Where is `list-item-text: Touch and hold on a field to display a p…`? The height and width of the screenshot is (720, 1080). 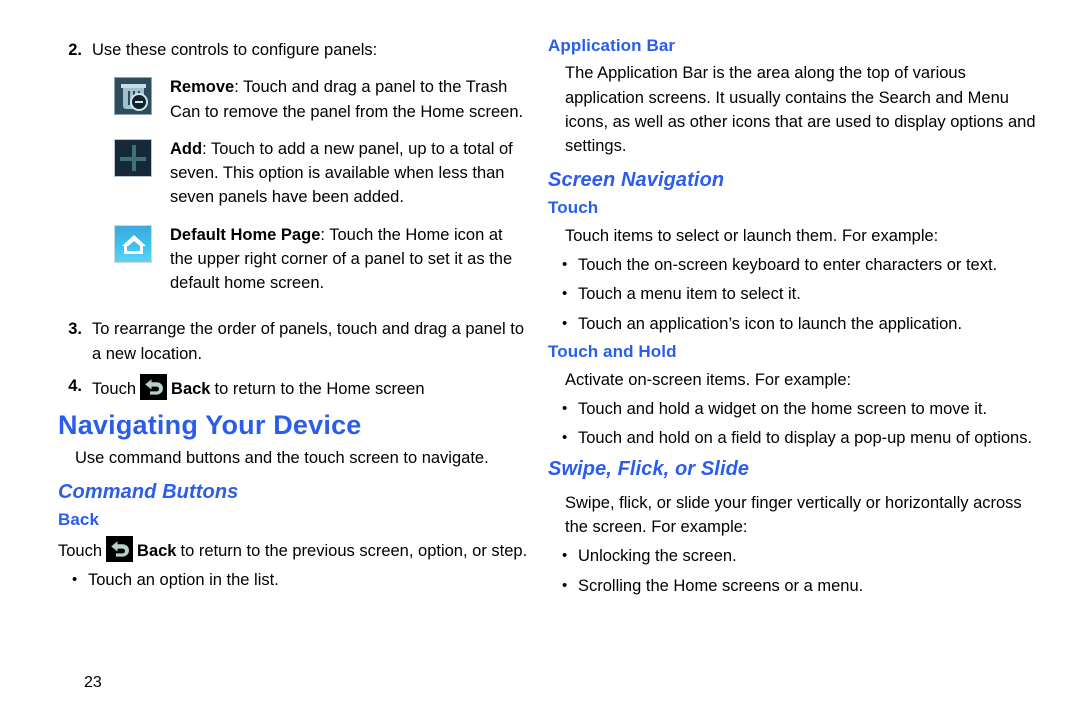 list-item-text: Touch and hold on a field to display a p… is located at coordinates (805, 438).